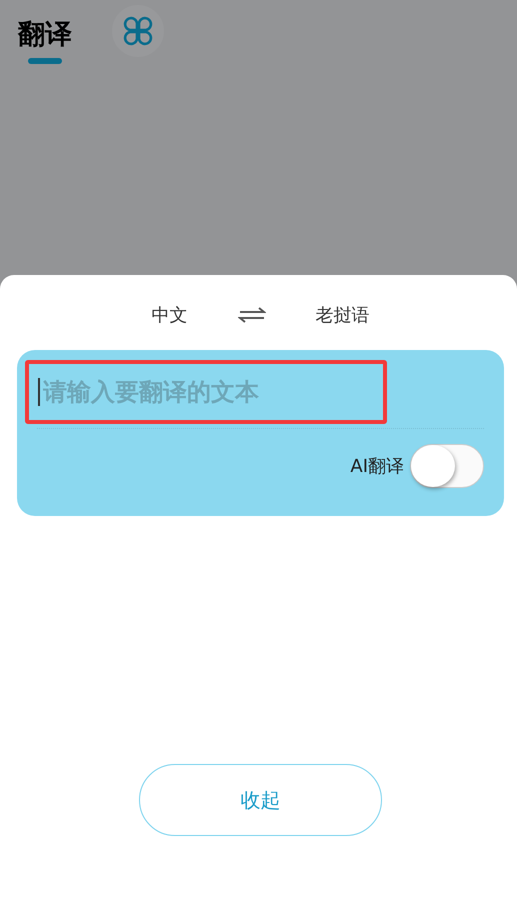 The width and height of the screenshot is (517, 898). I want to click on source-language: 中文, so click(170, 315).